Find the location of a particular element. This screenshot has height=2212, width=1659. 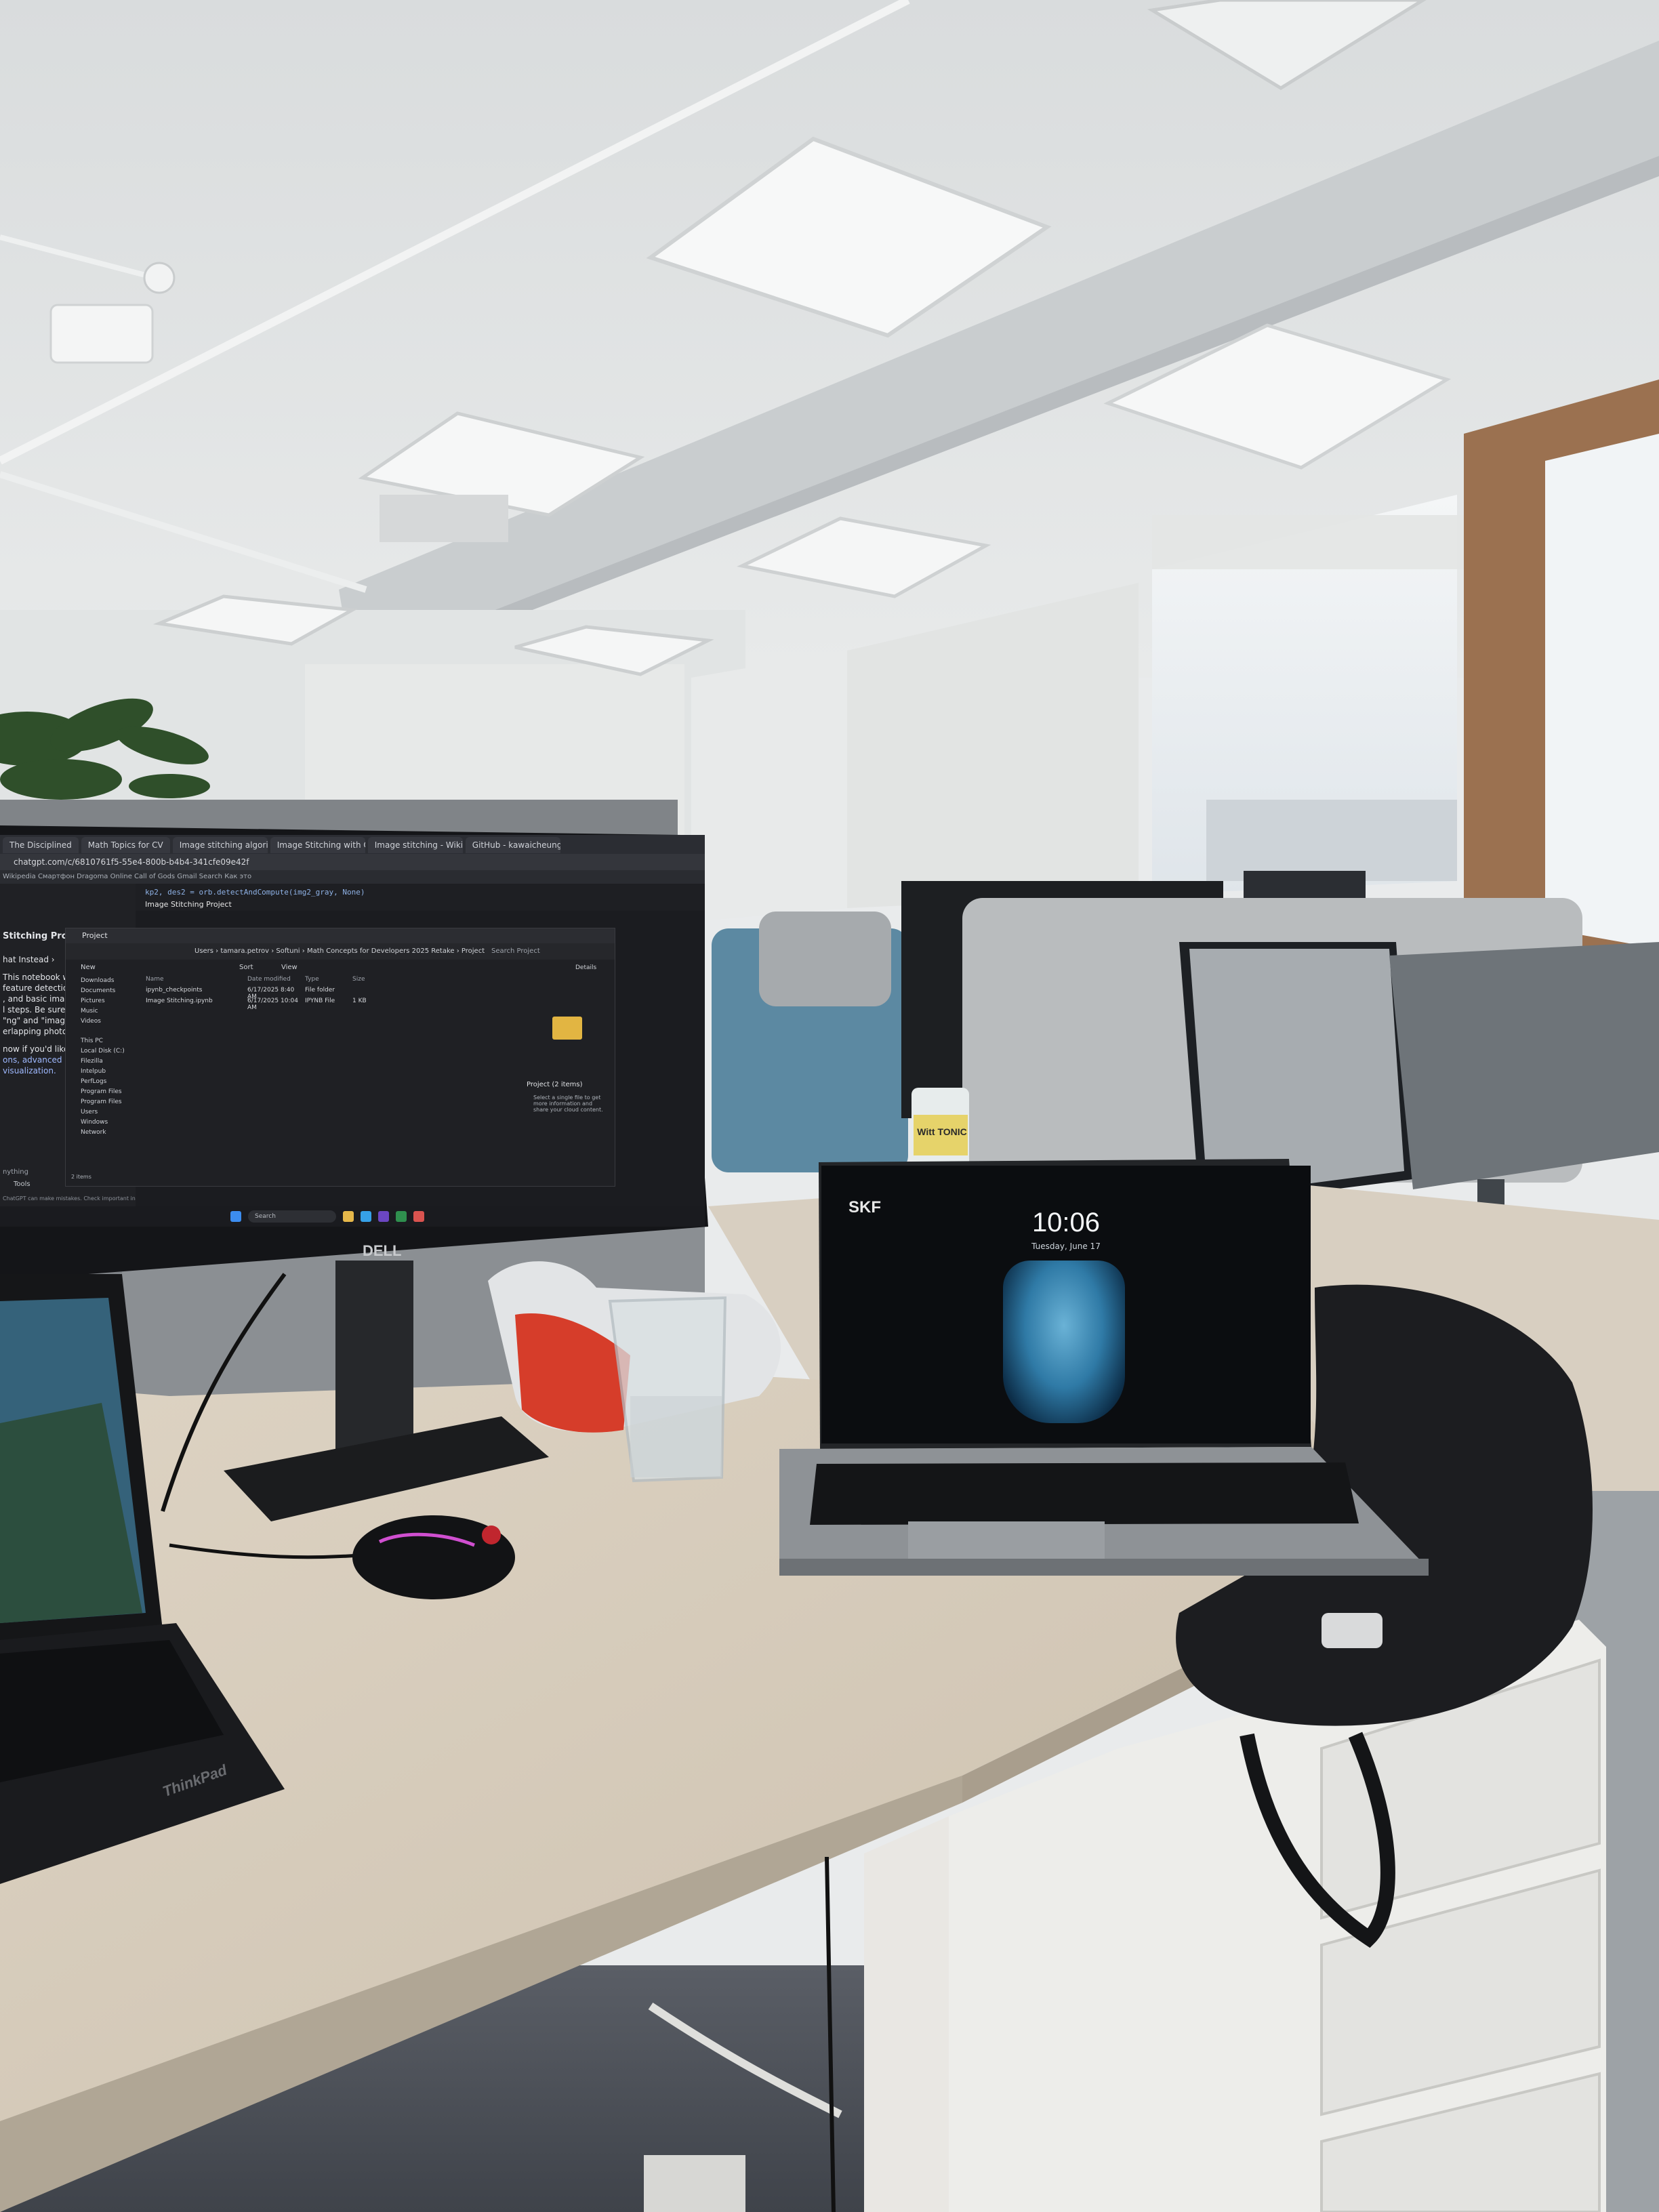

file-explorer-icon is located at coordinates (348, 1216).